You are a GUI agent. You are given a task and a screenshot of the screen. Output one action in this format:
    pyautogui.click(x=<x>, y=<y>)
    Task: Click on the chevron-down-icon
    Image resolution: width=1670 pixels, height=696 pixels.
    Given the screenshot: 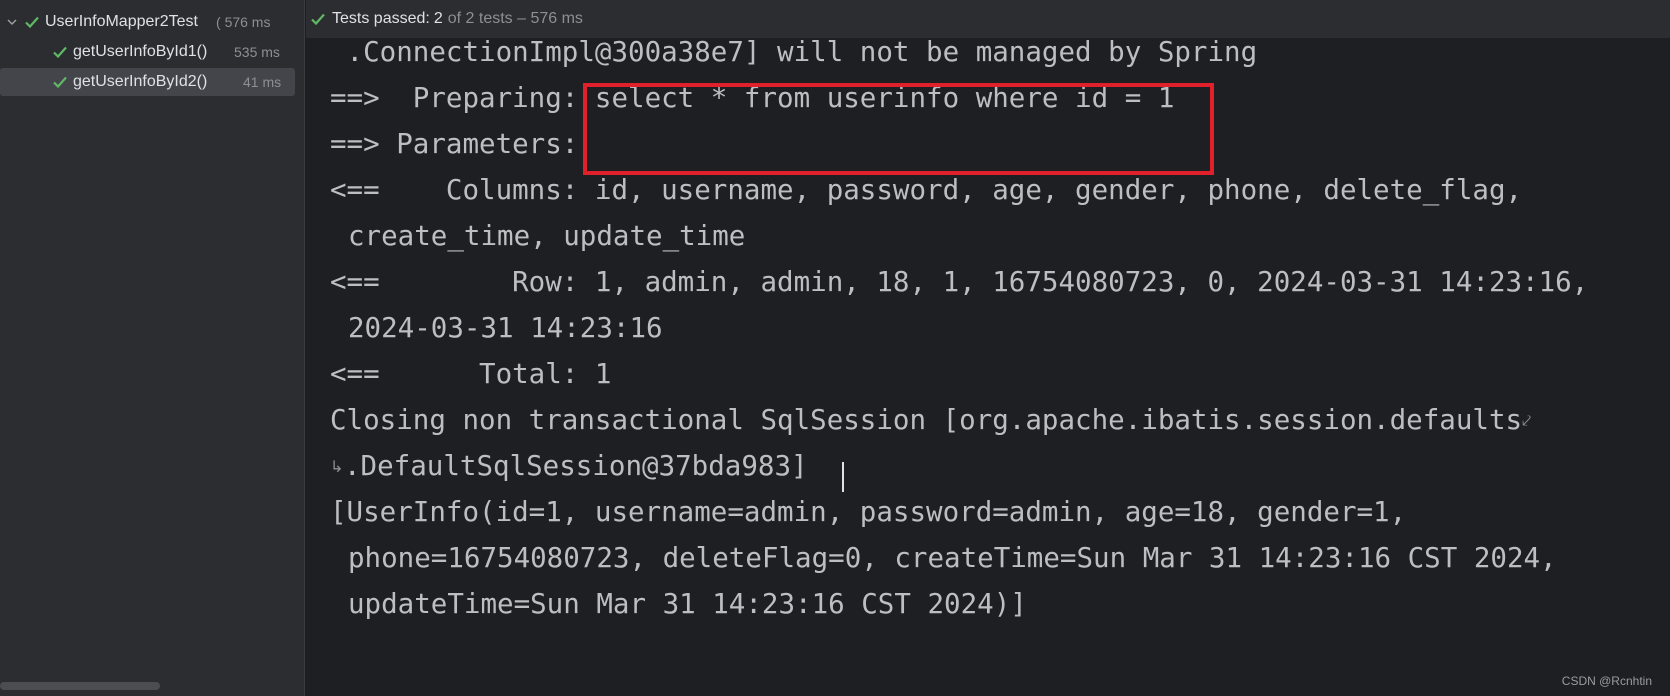 What is the action you would take?
    pyautogui.click(x=12, y=22)
    